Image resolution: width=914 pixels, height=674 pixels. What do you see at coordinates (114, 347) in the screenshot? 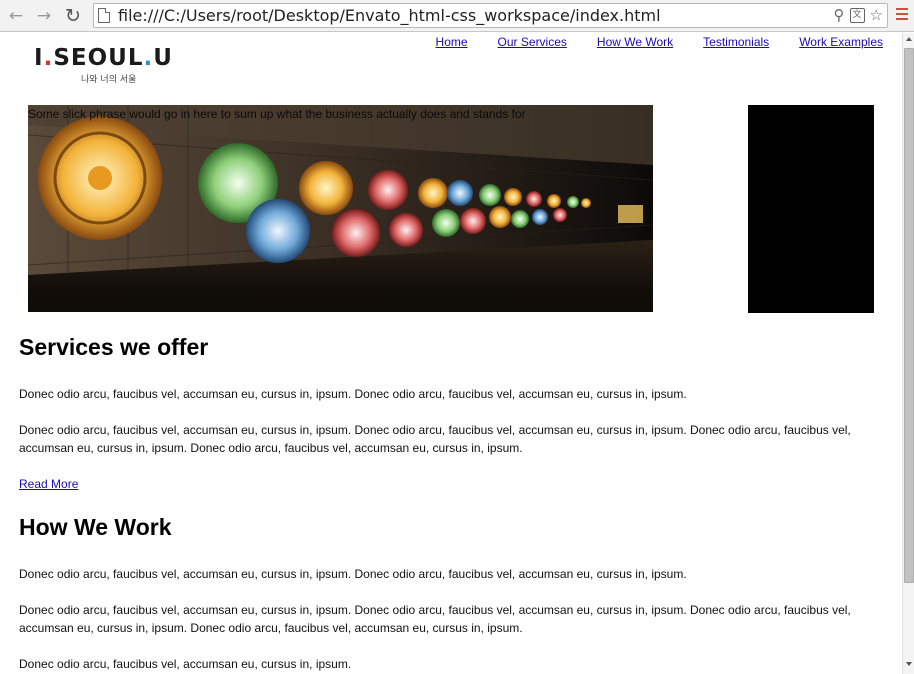
I see `services-heading: Services we offer` at bounding box center [114, 347].